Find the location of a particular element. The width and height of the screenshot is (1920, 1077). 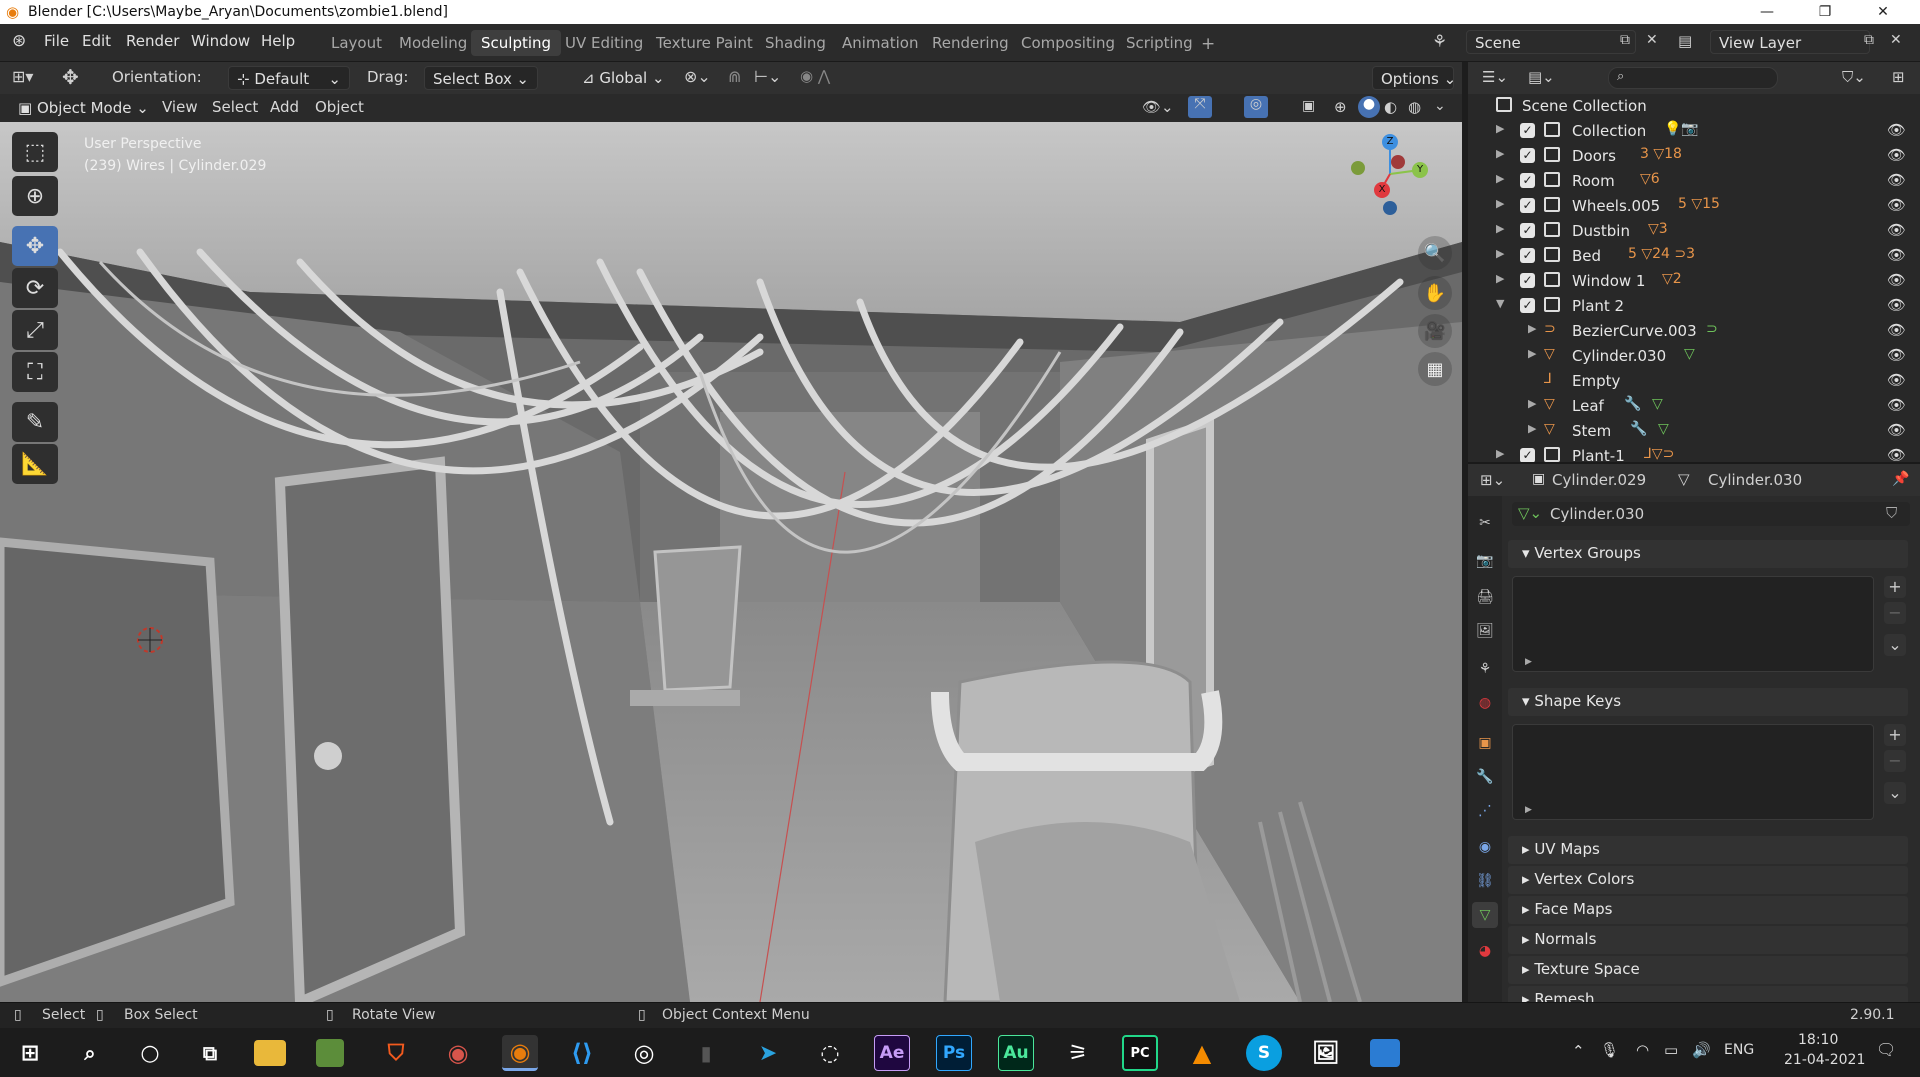

context-object-name: Cylinder.029 is located at coordinates (1599, 480).